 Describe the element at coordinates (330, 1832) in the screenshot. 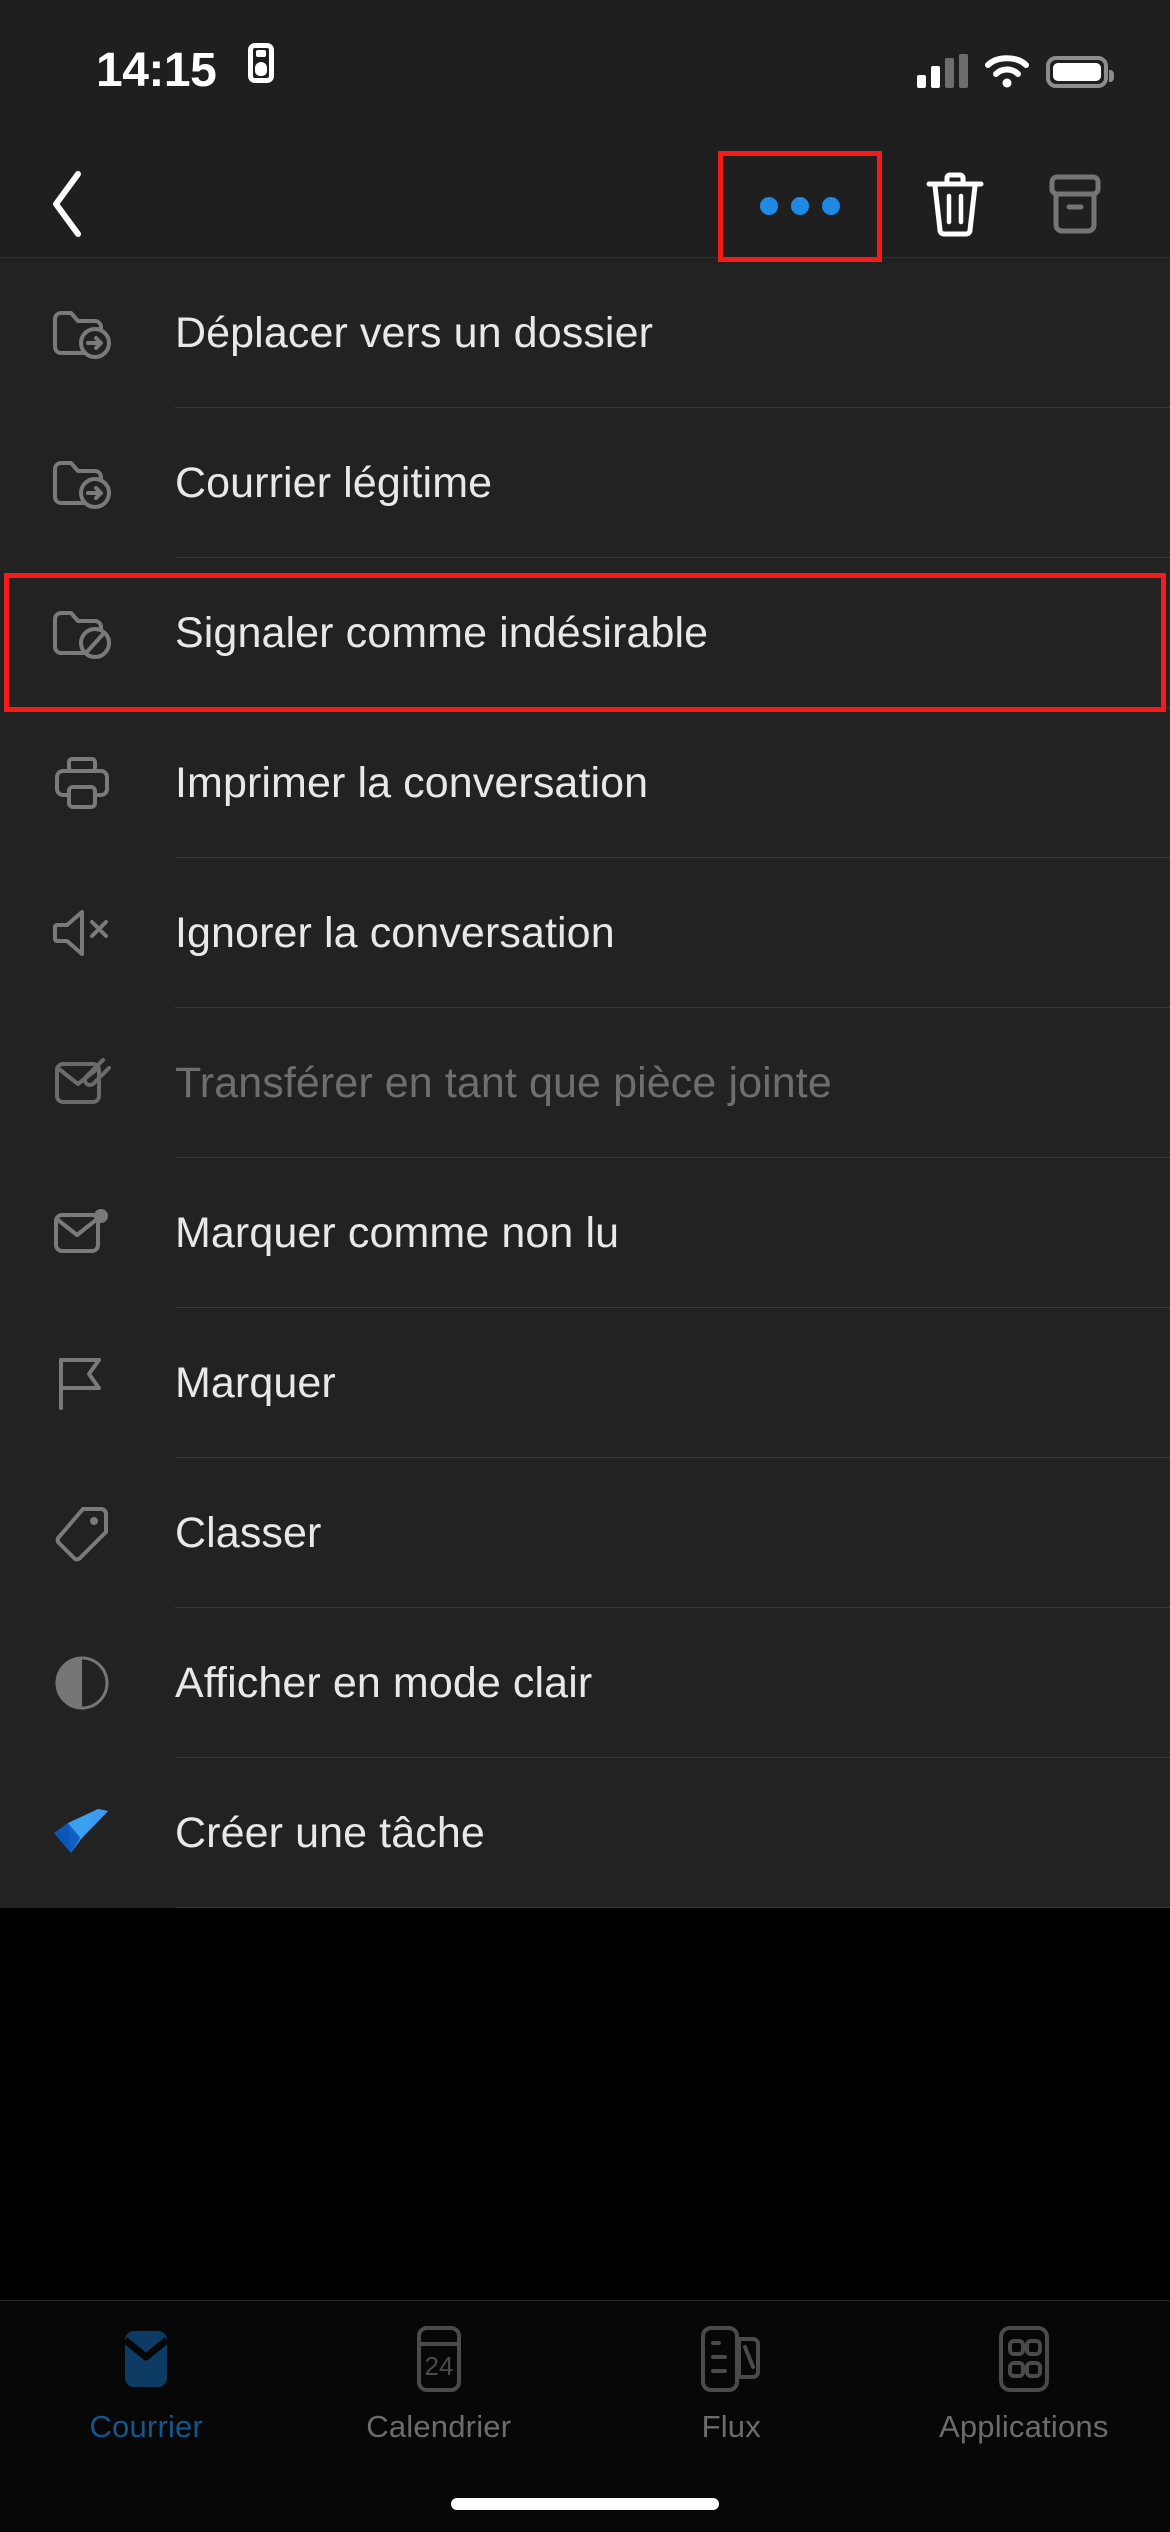

I see `menu-item-label: Créer une tâche` at that location.